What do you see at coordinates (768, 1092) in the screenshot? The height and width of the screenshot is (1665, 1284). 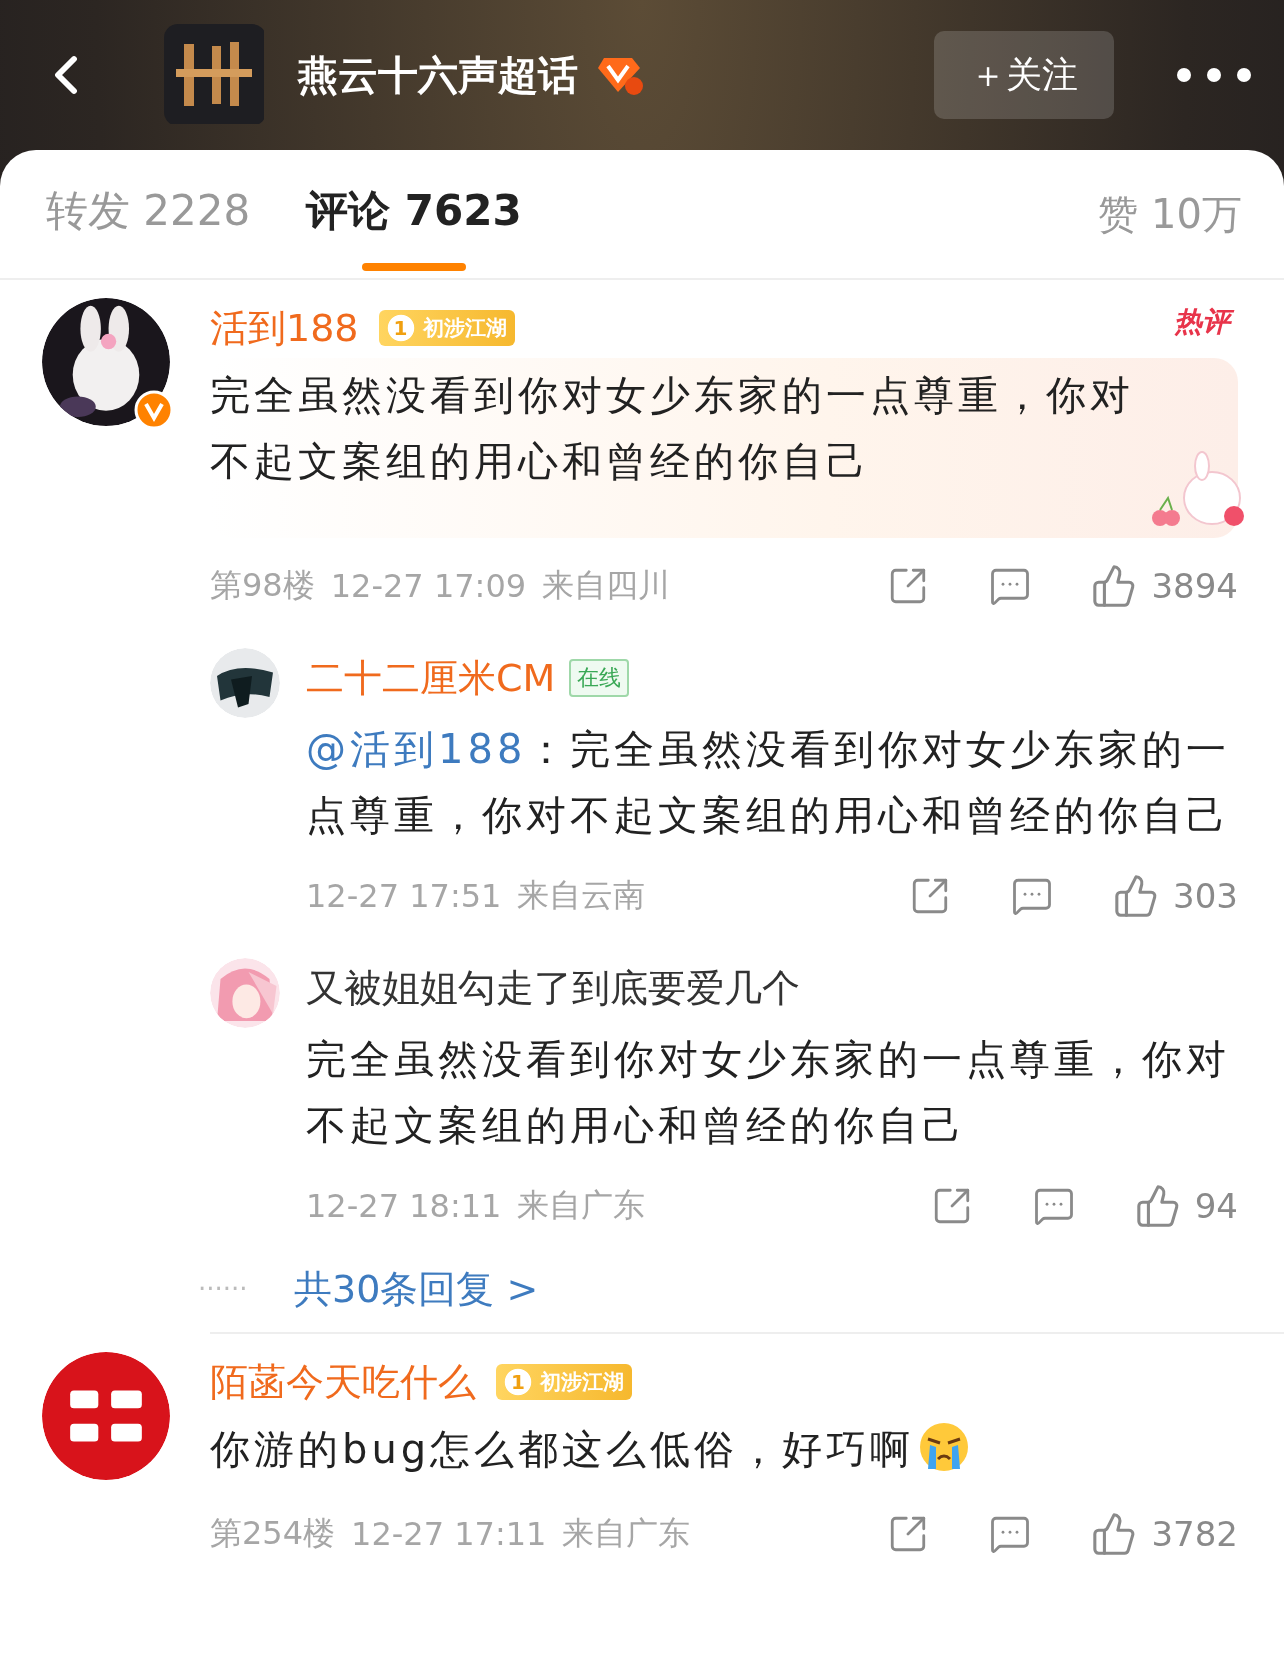 I see `reply-text: 完全虽然没看到你对女少东家的一点尊重，你对不起文案组的用心和曾经的你自己` at bounding box center [768, 1092].